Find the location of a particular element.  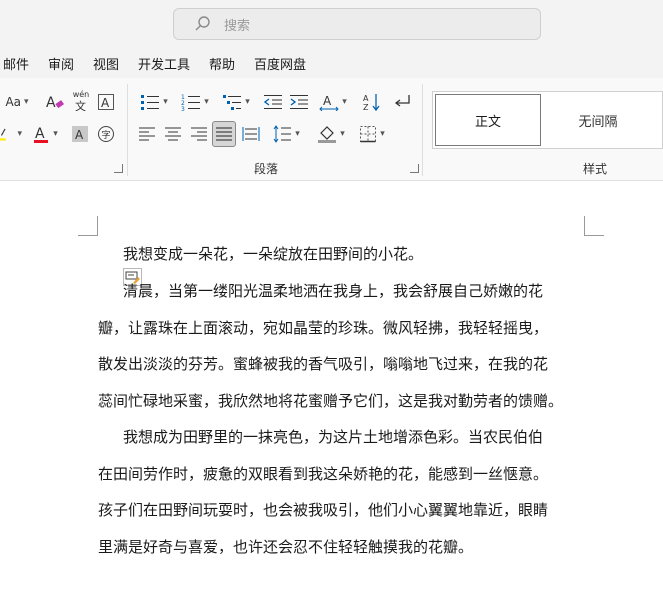

align-left-icon is located at coordinates (147, 134).